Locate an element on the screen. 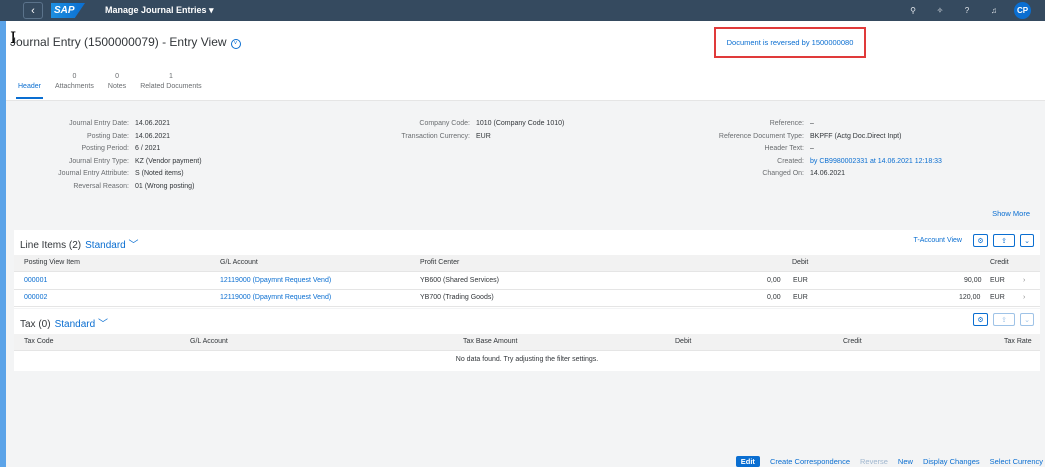 The image size is (1045, 467). facet-row: Journal Entry Attribute: S (Noted items) is located at coordinates (113, 176).